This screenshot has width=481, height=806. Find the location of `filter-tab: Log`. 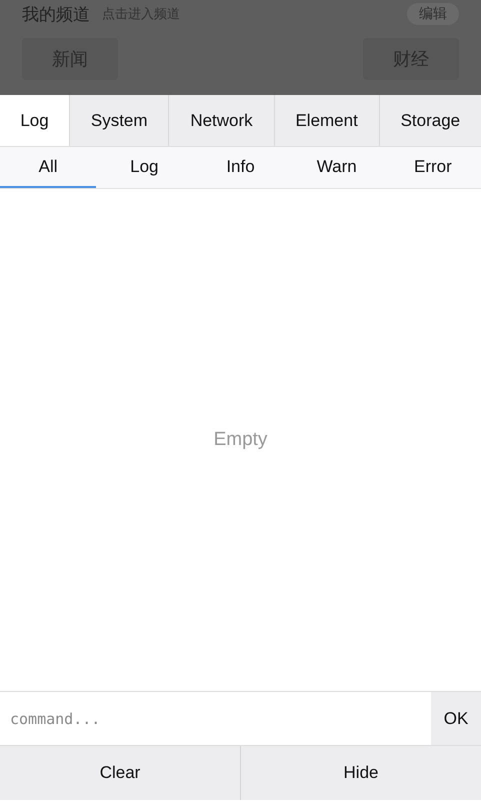

filter-tab: Log is located at coordinates (144, 167).